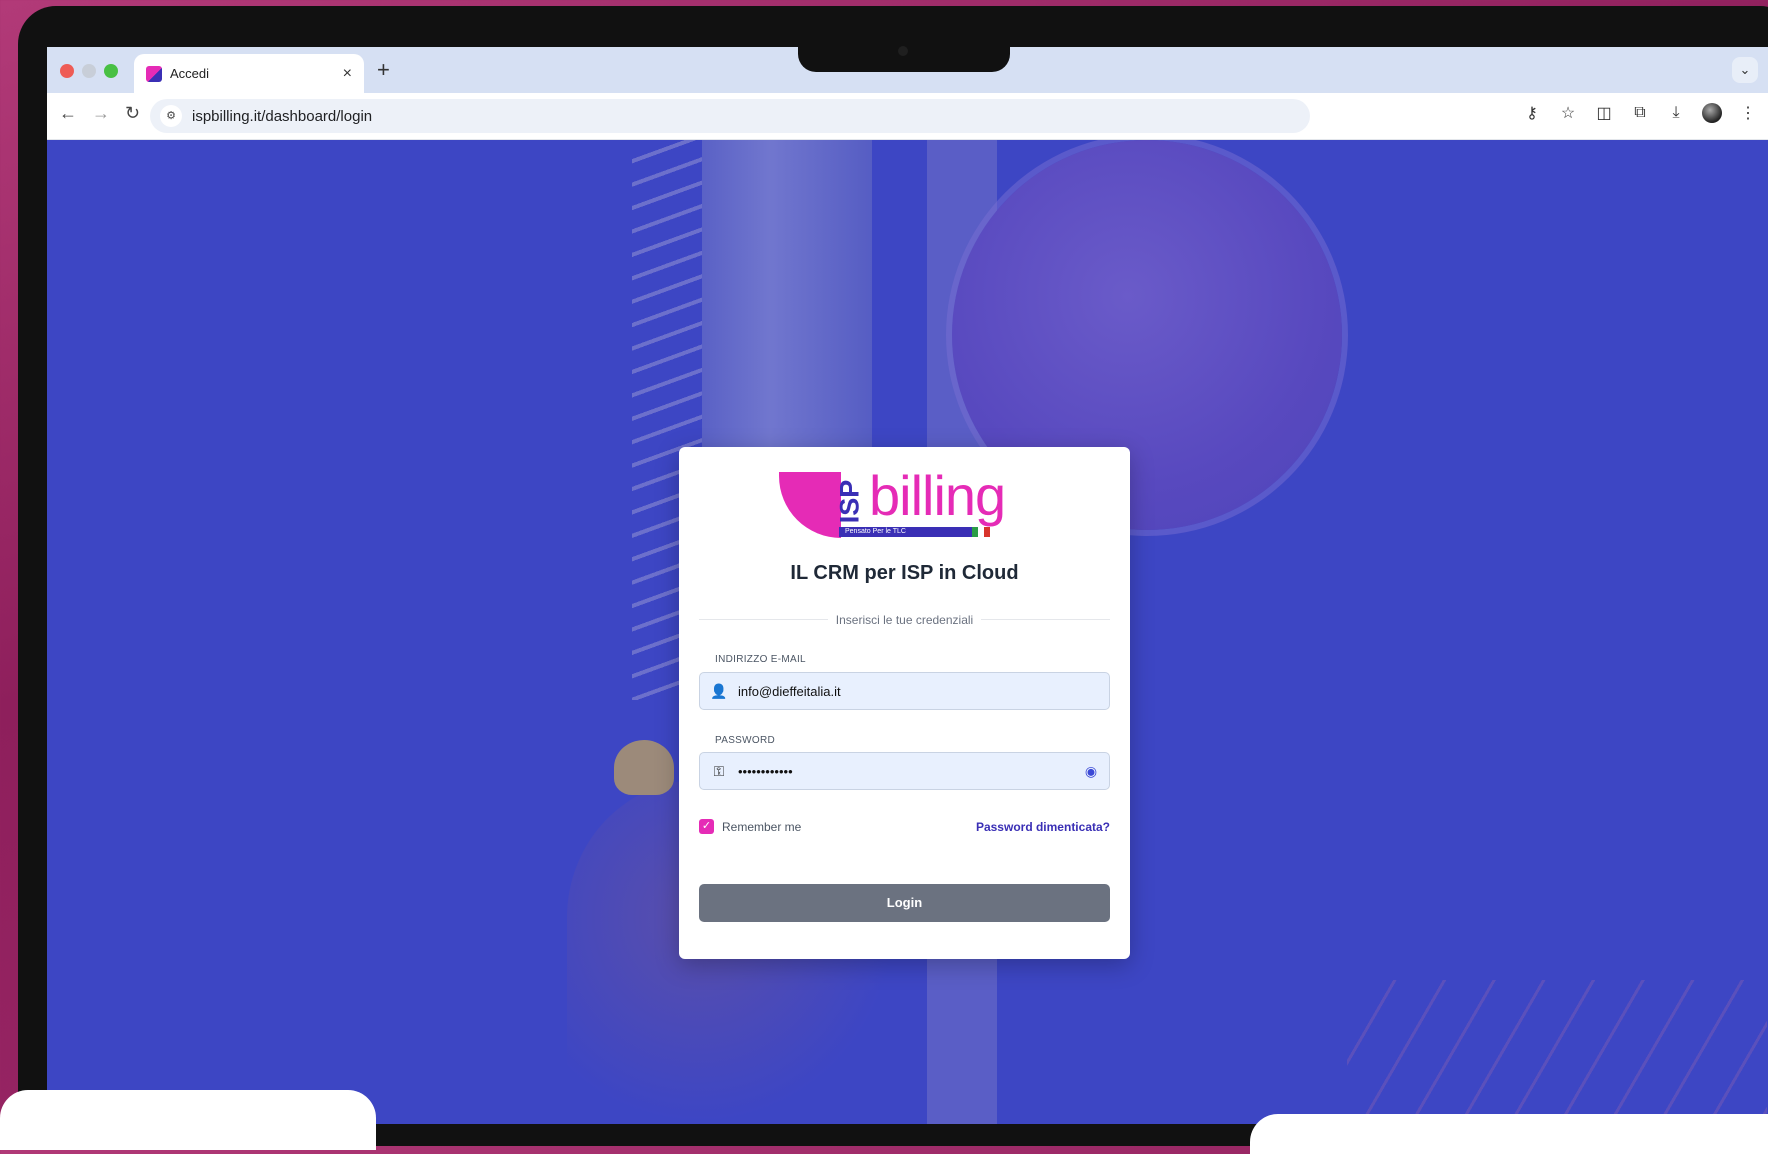 Image resolution: width=1768 pixels, height=1154 pixels. I want to click on email-field: 👤 info@dieffeitalia.it, so click(904, 691).